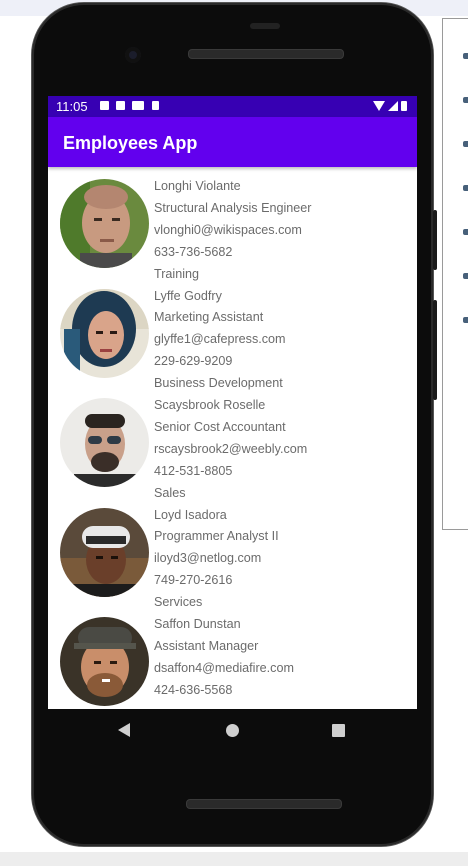  I want to click on employee-title: Programmer Analyst II, so click(216, 536).